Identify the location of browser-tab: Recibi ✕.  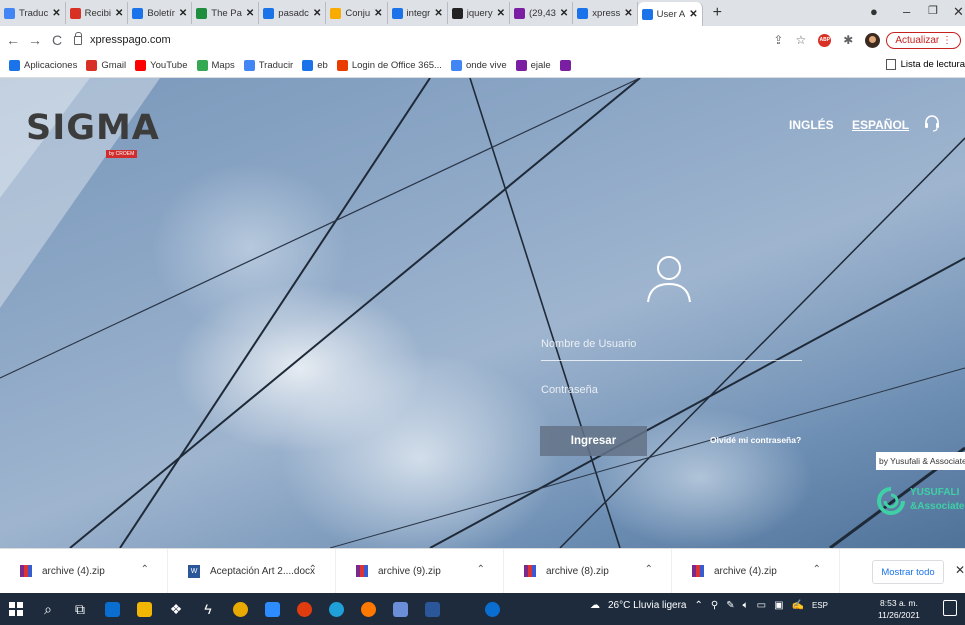
(97, 13).